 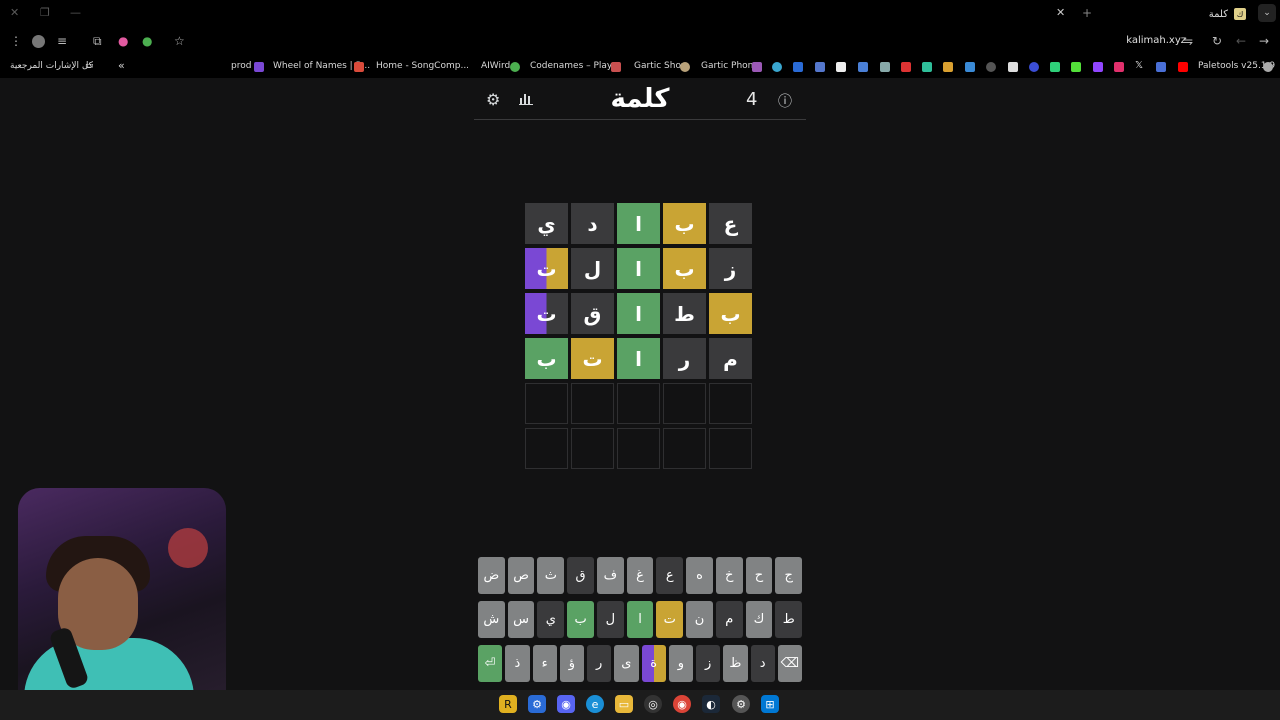 What do you see at coordinates (1119, 67) in the screenshot?
I see `instagram-icon` at bounding box center [1119, 67].